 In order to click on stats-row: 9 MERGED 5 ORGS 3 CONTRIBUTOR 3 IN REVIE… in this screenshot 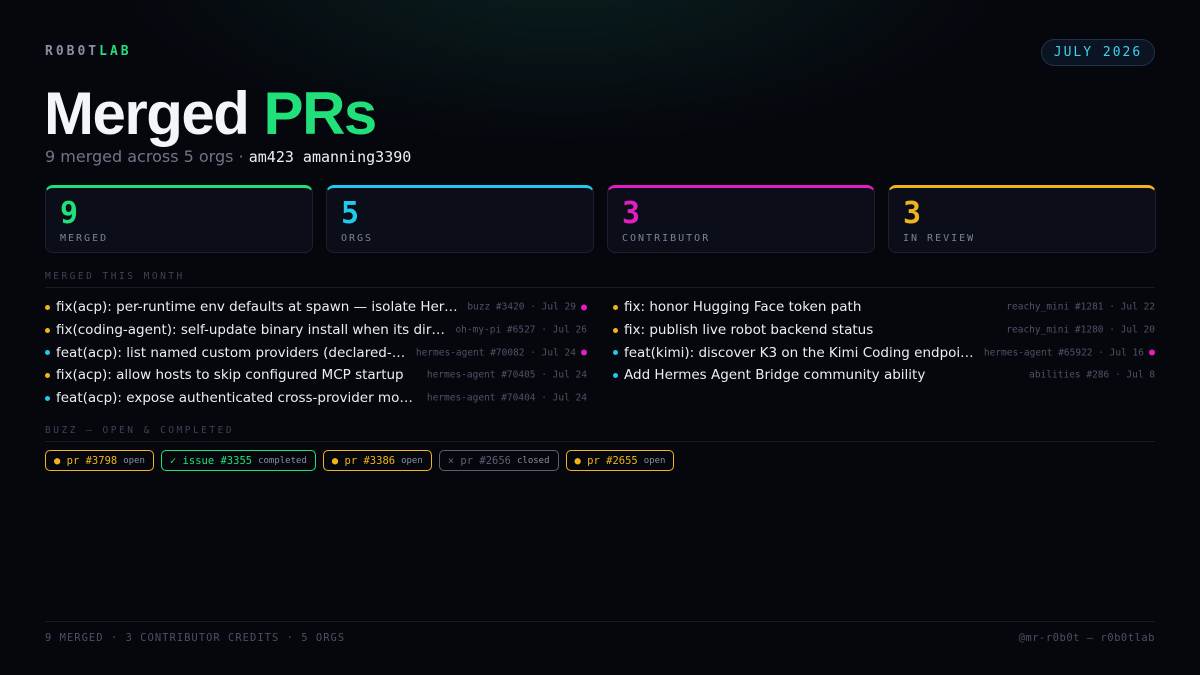, I will do `click(600, 219)`.